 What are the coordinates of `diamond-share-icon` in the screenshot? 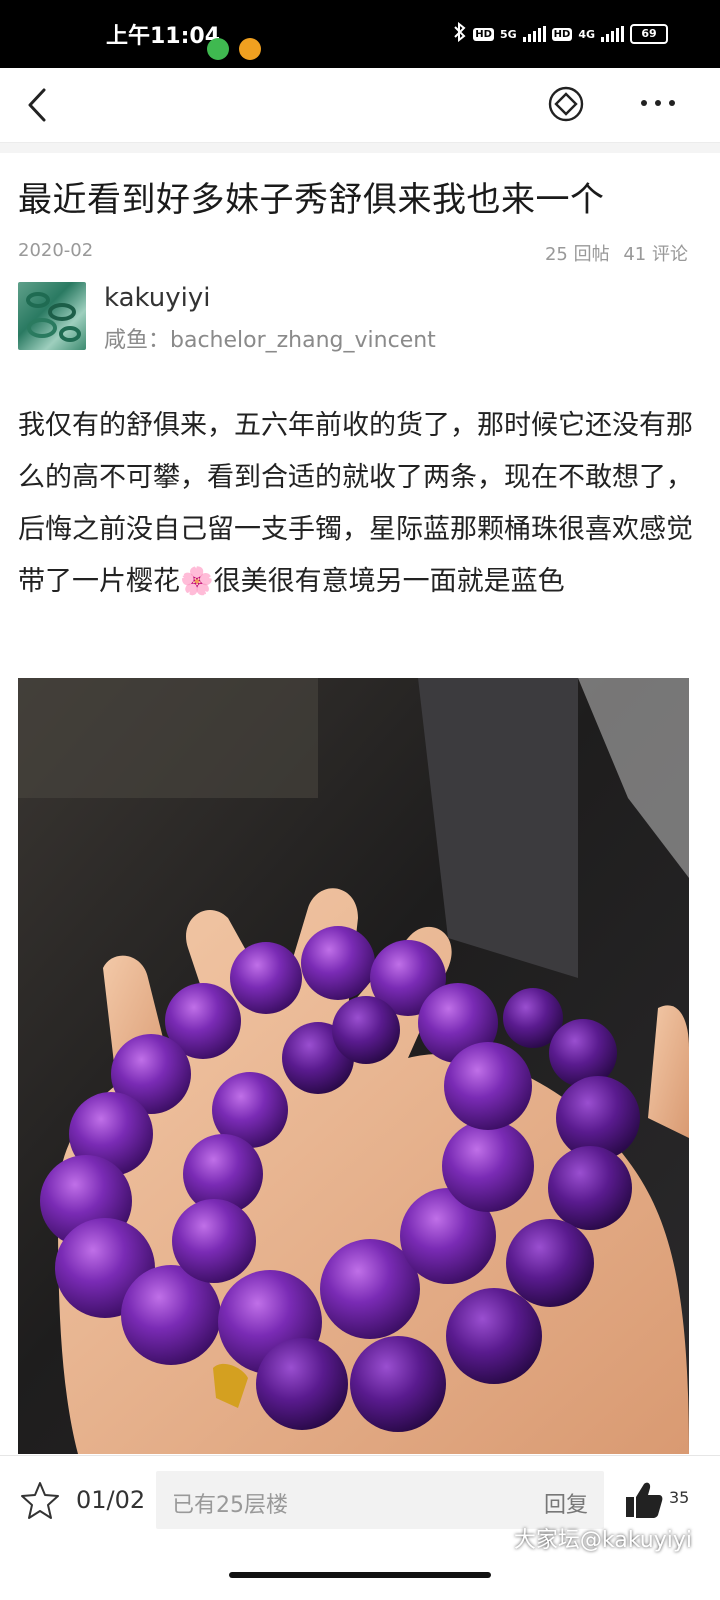 It's located at (566, 104).